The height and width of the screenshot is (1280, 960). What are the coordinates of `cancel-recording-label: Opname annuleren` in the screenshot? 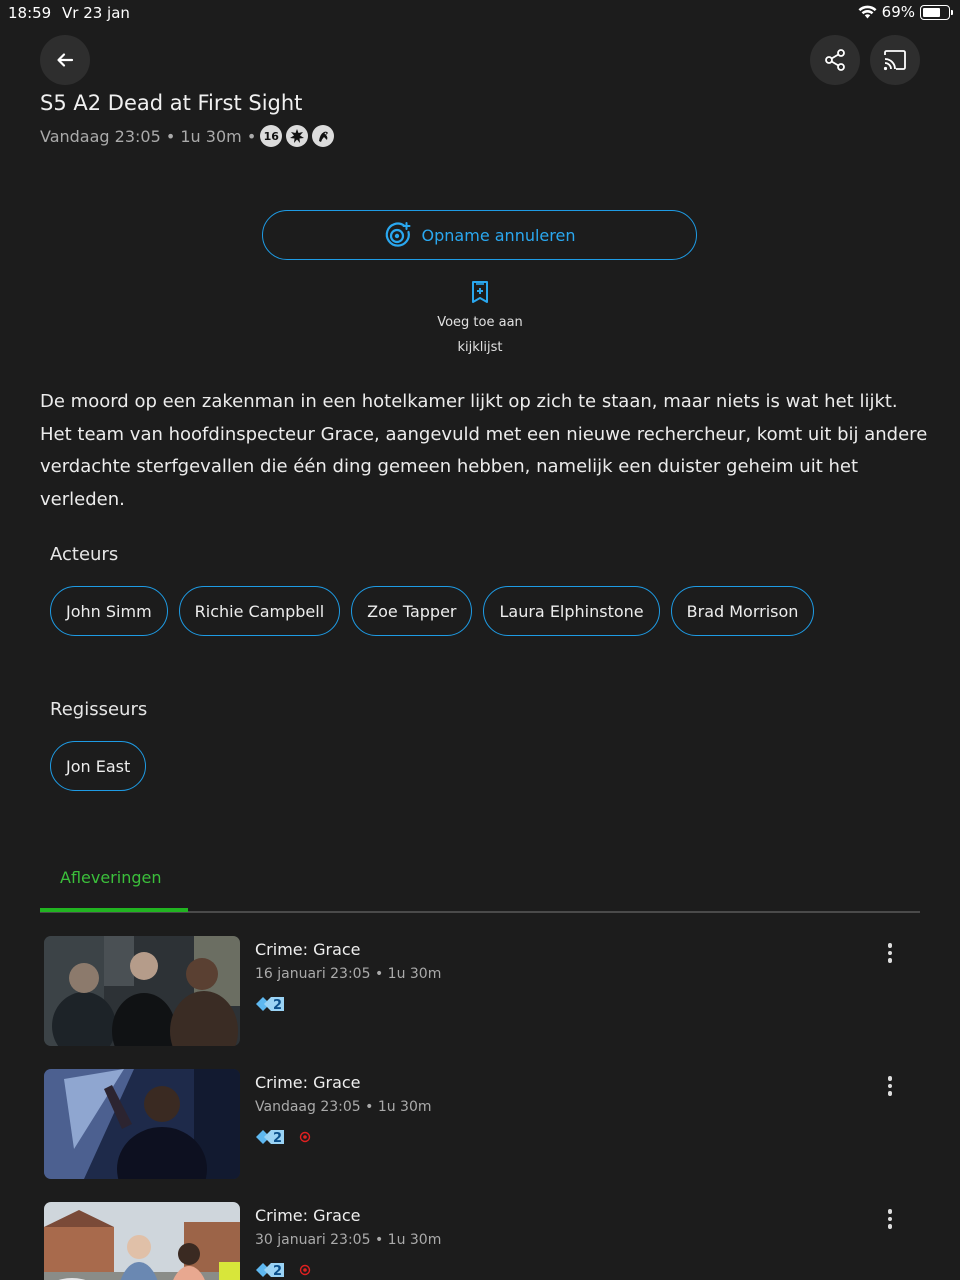 It's located at (498, 235).